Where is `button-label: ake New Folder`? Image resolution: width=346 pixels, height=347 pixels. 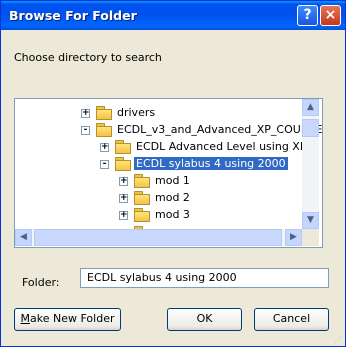
button-label: ake New Folder is located at coordinates (72, 318).